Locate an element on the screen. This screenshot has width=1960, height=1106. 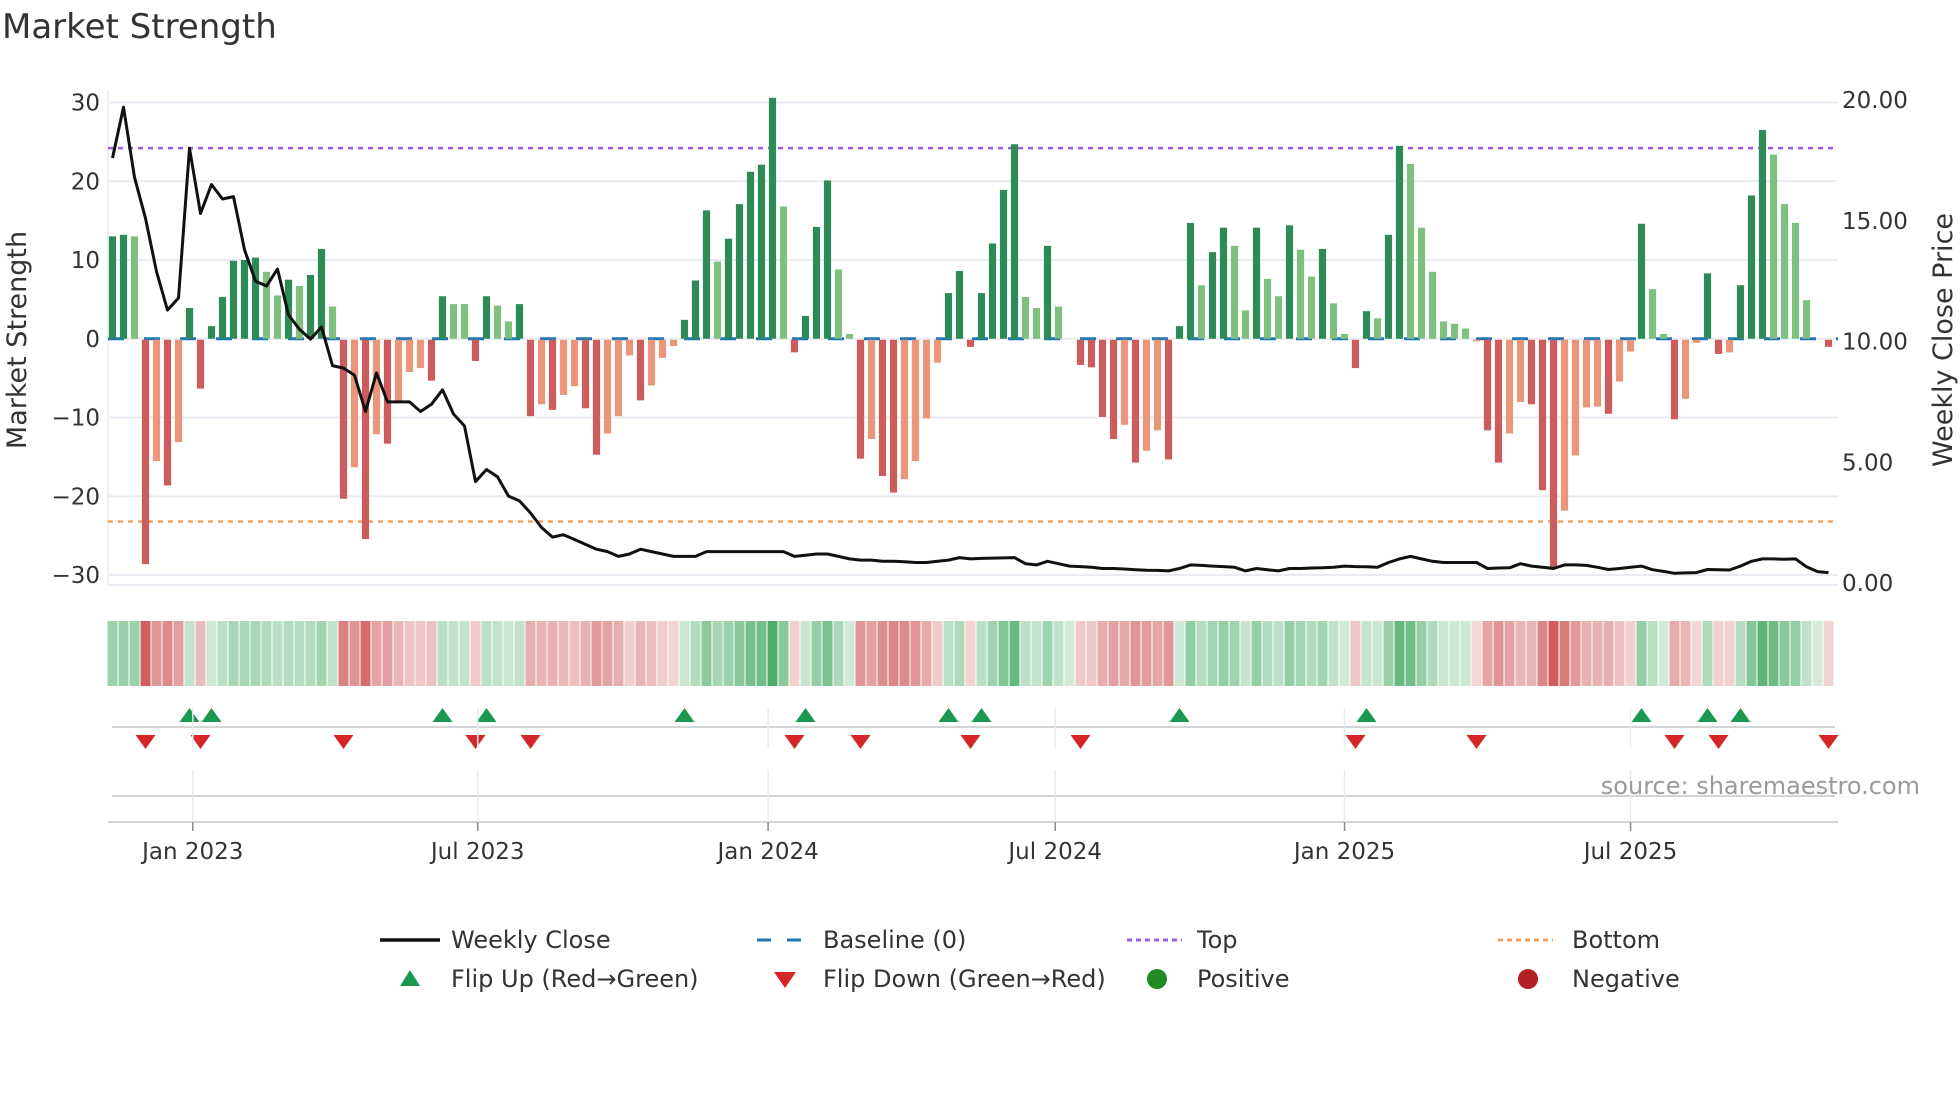
x-tick-label: Jul 2023 is located at coordinates (477, 852).